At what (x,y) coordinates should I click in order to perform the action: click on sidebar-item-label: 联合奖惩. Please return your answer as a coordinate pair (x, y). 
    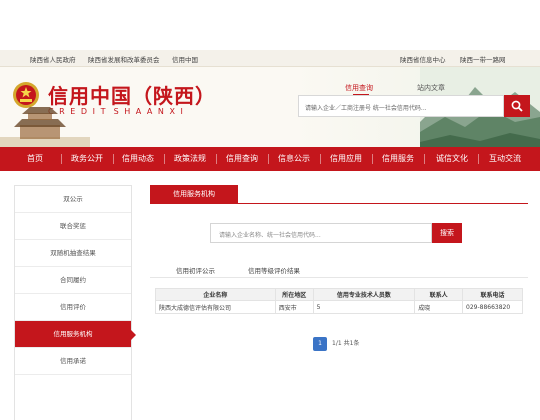
    Looking at the image, I should click on (73, 226).